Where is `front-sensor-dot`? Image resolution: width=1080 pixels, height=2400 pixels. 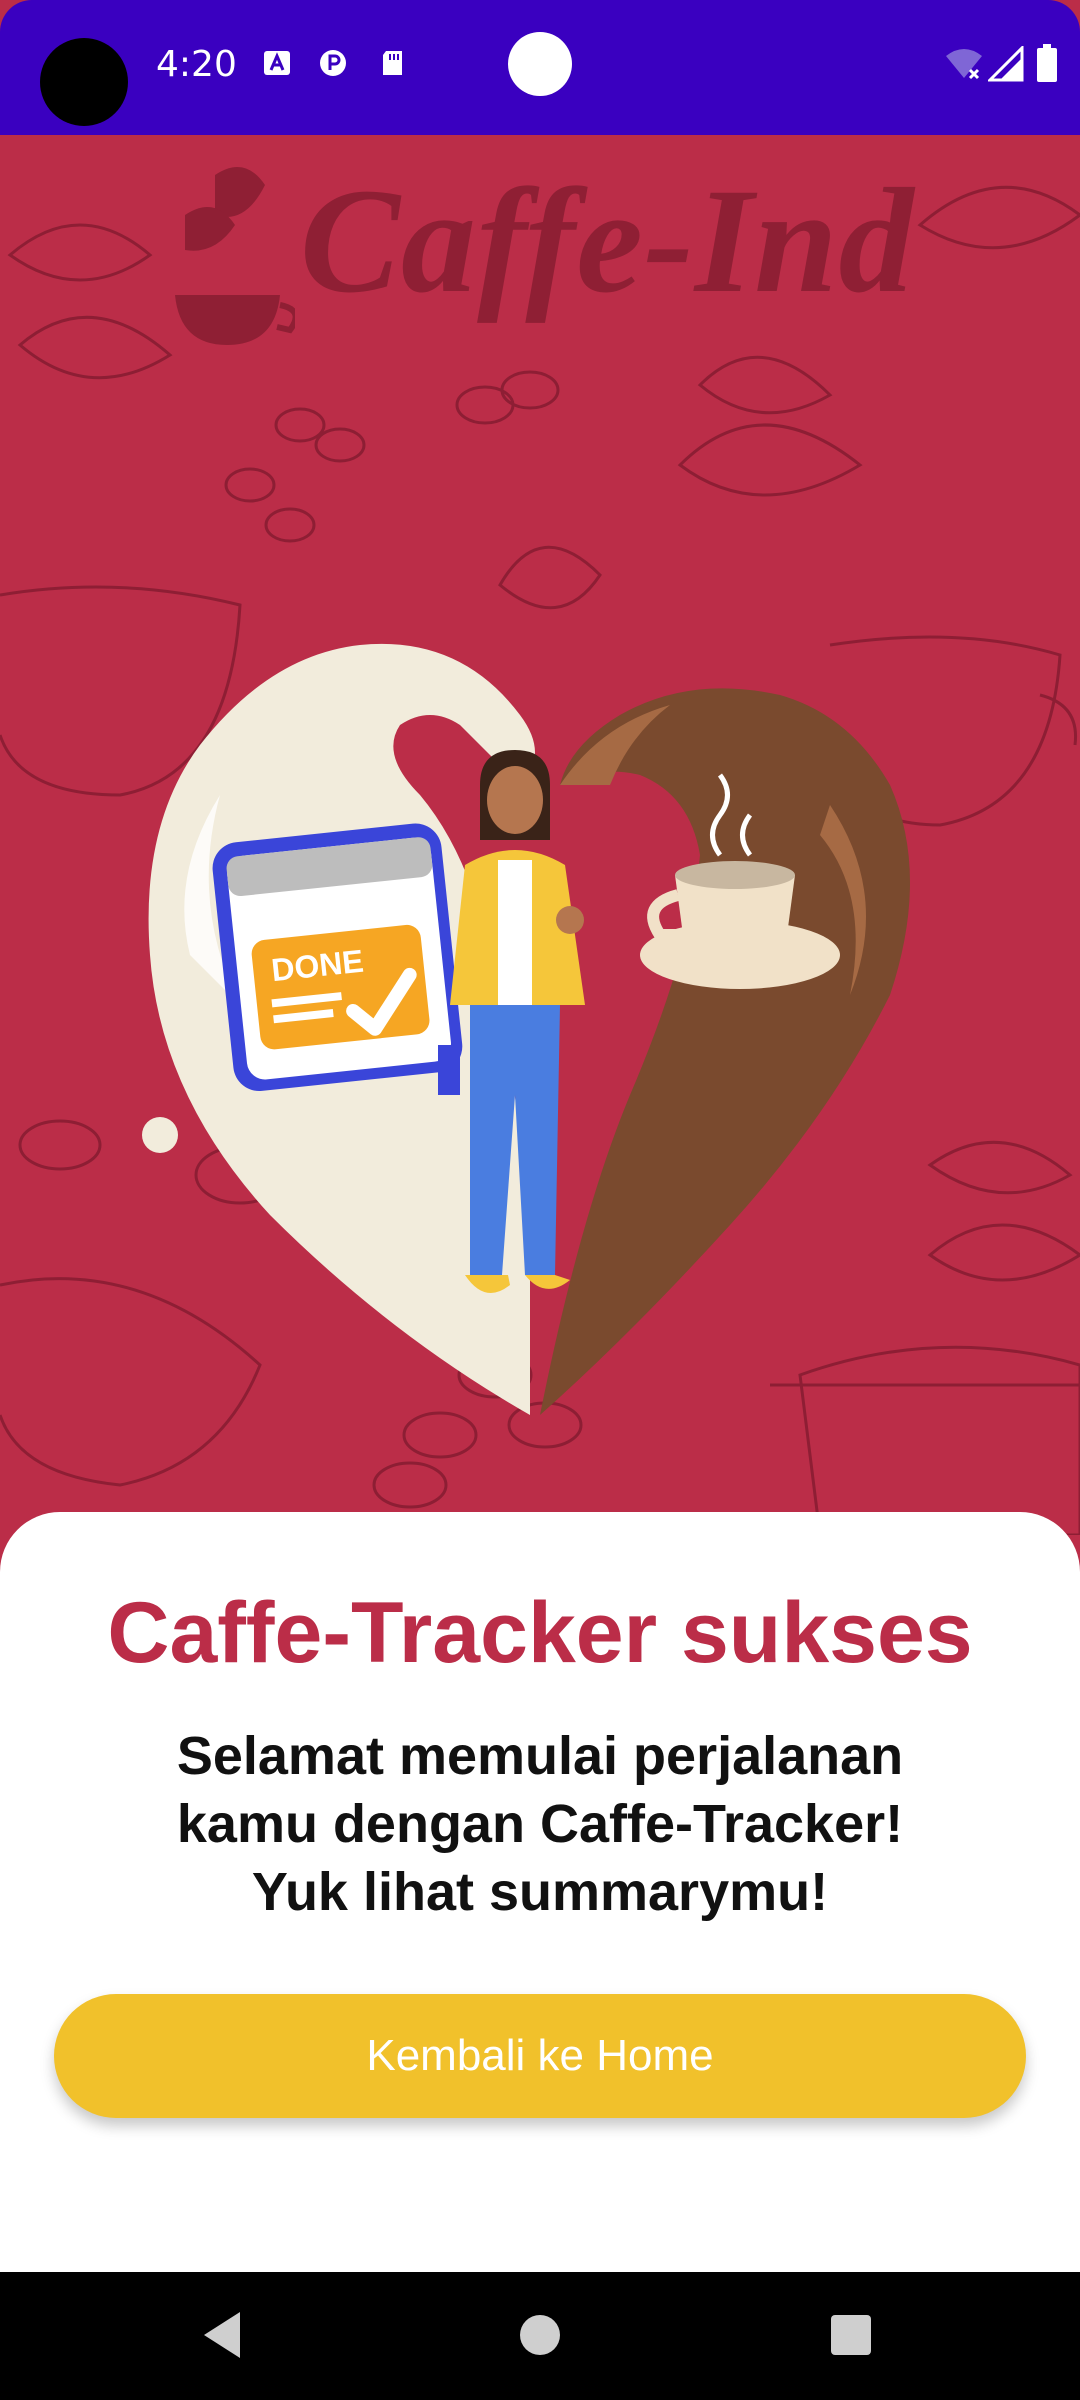
front-sensor-dot is located at coordinates (540, 64).